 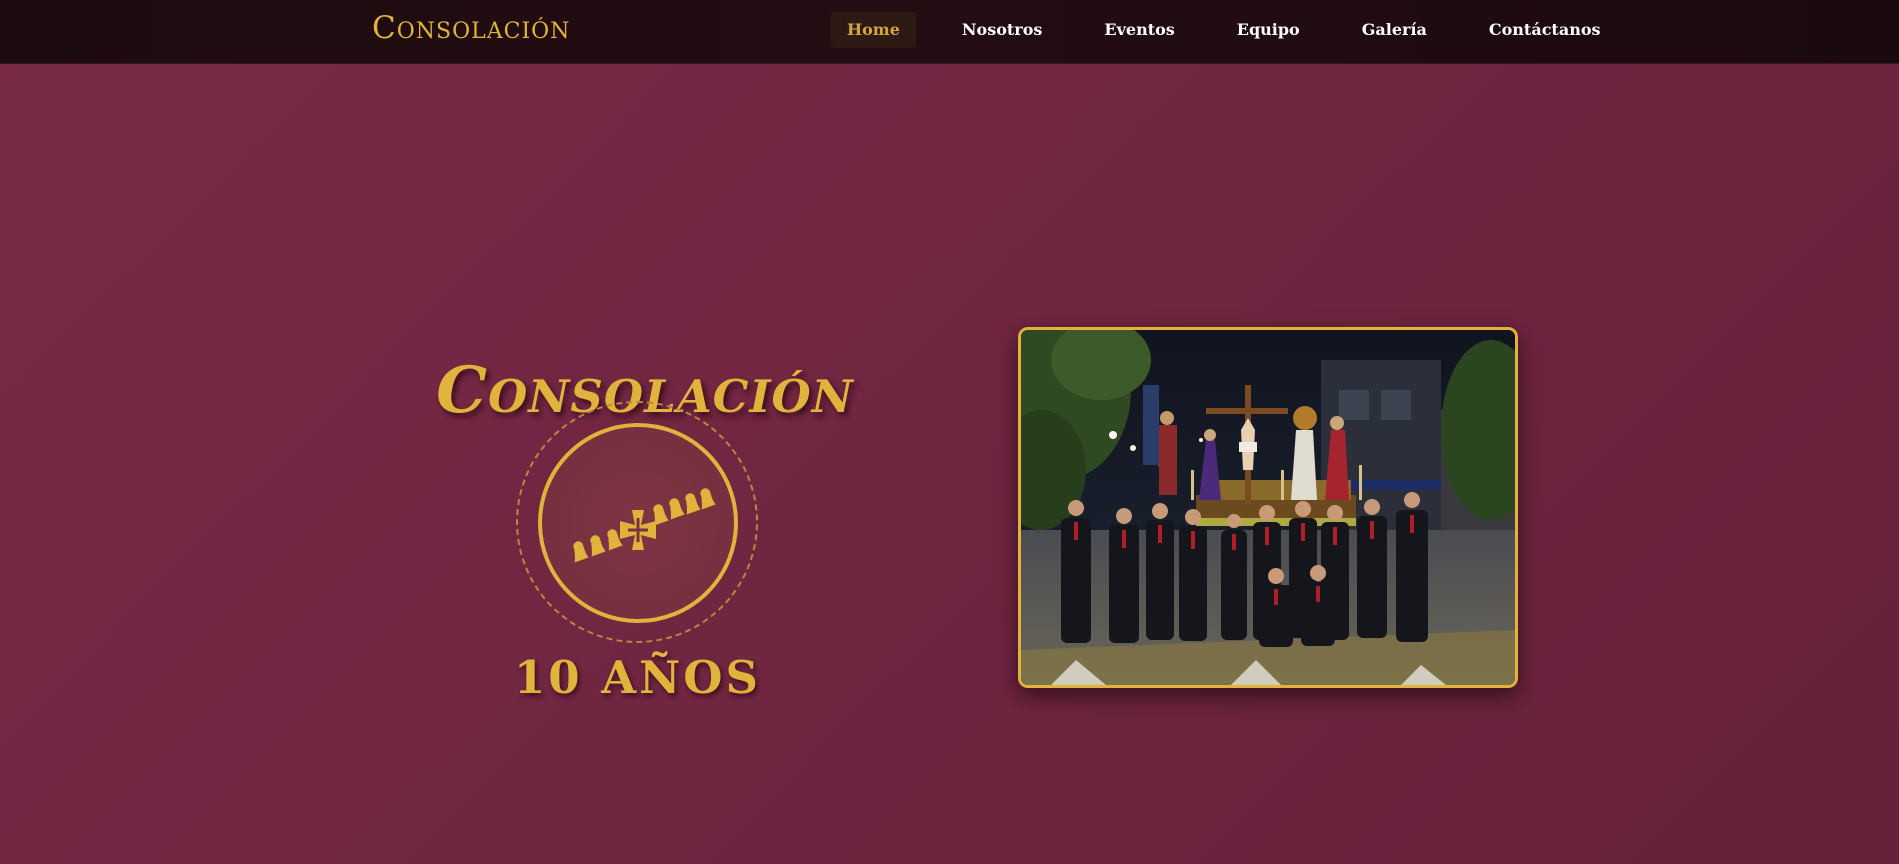 What do you see at coordinates (637, 677) in the screenshot?
I see `anniversary-label: 10 AÑOS` at bounding box center [637, 677].